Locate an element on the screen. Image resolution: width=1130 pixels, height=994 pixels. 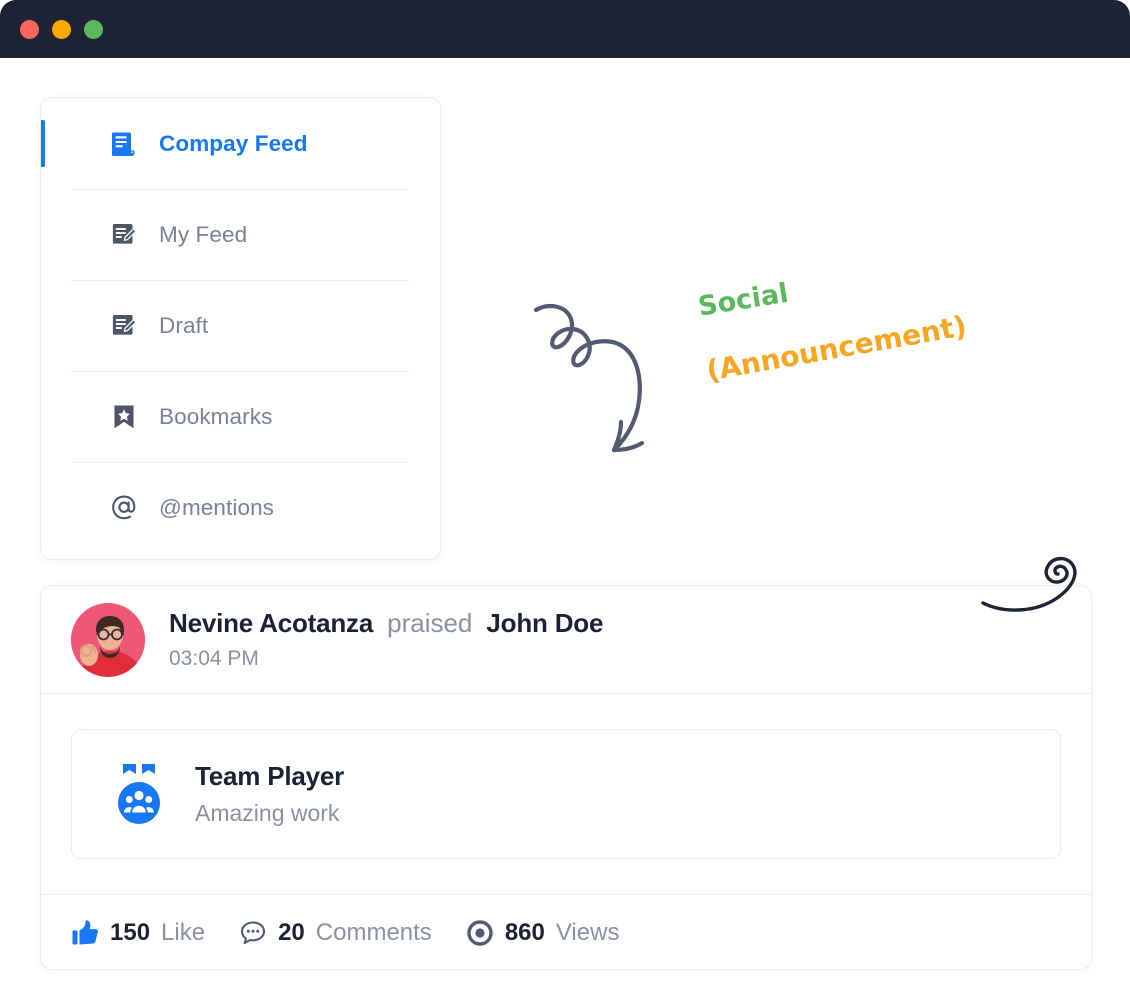
views-label: Views is located at coordinates (587, 932).